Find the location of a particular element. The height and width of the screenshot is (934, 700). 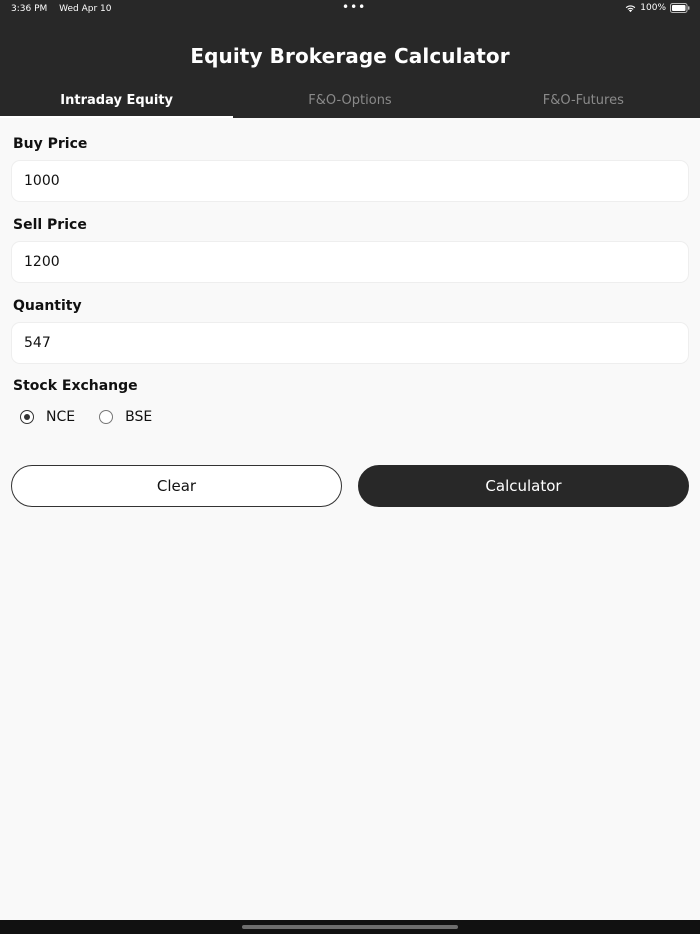

exchange-radio-group: NCE BSE is located at coordinates (98, 417).